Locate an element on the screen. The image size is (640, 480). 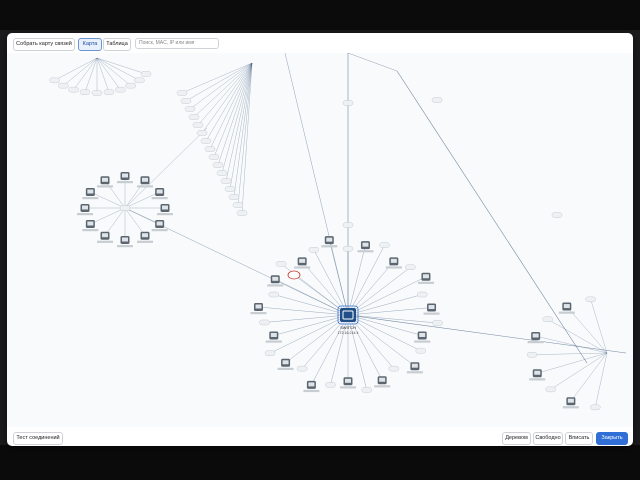
tab-table: Таблица is located at coordinates (117, 44).